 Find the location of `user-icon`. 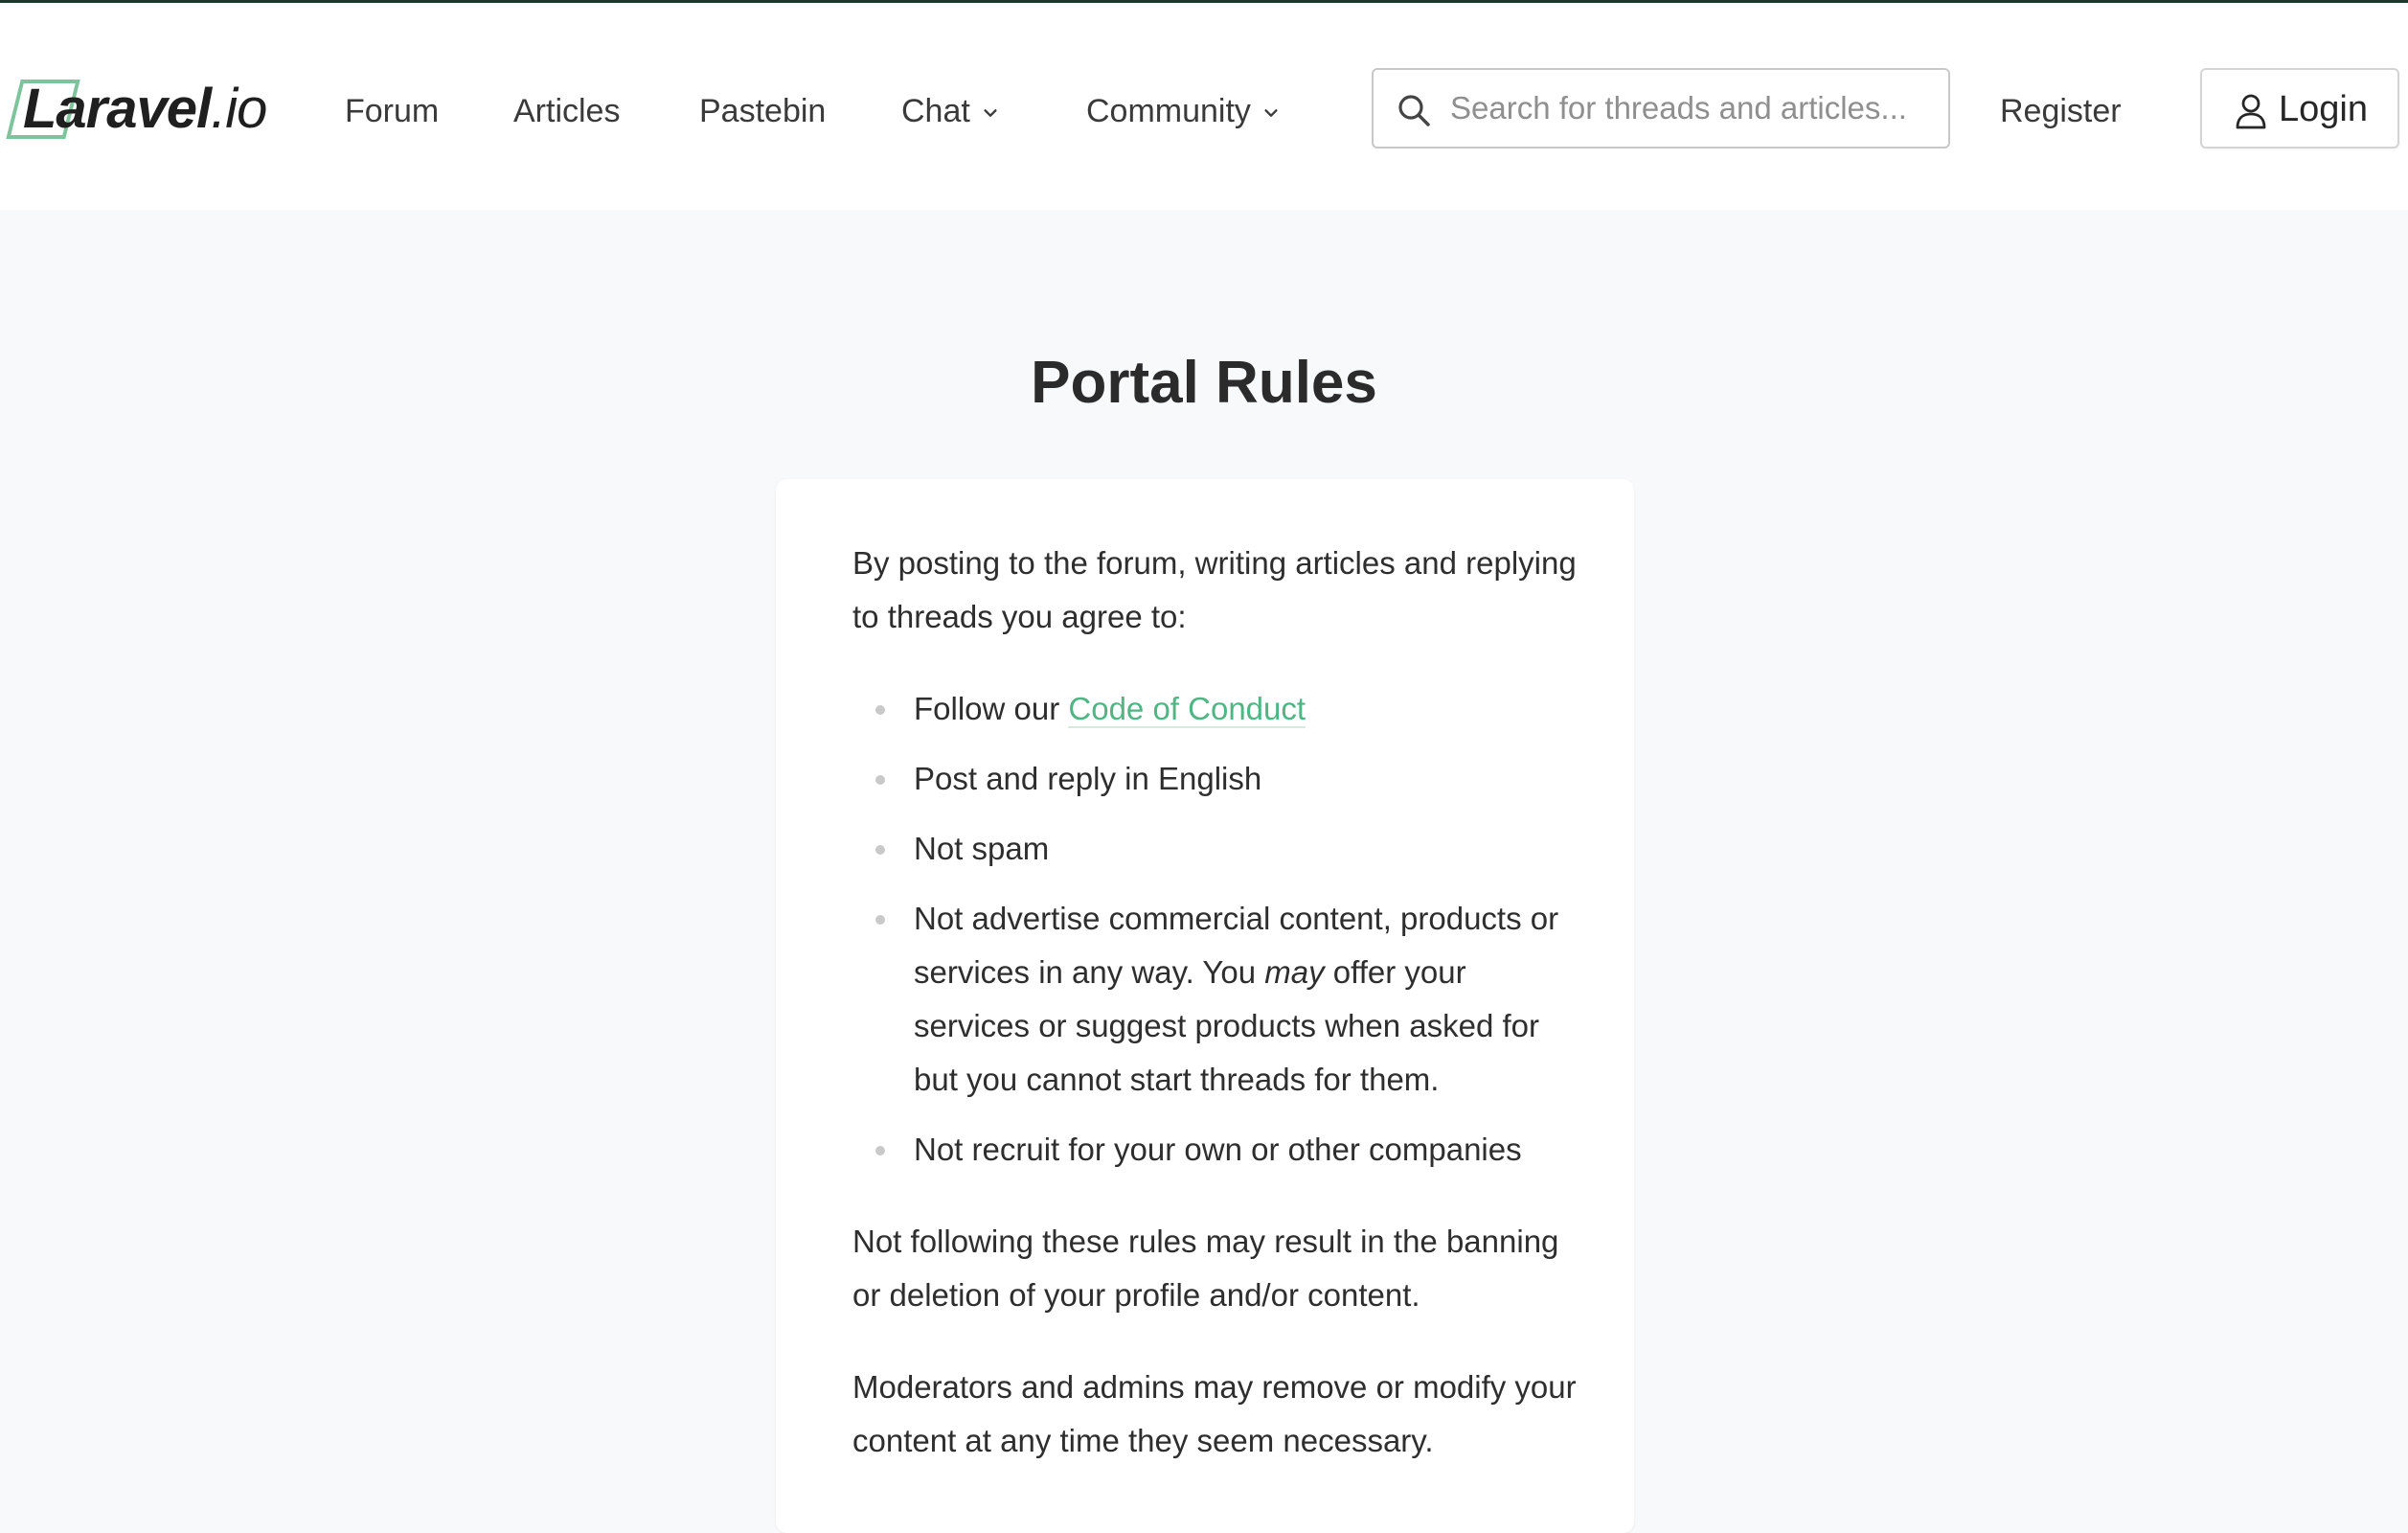

user-icon is located at coordinates (2251, 111).